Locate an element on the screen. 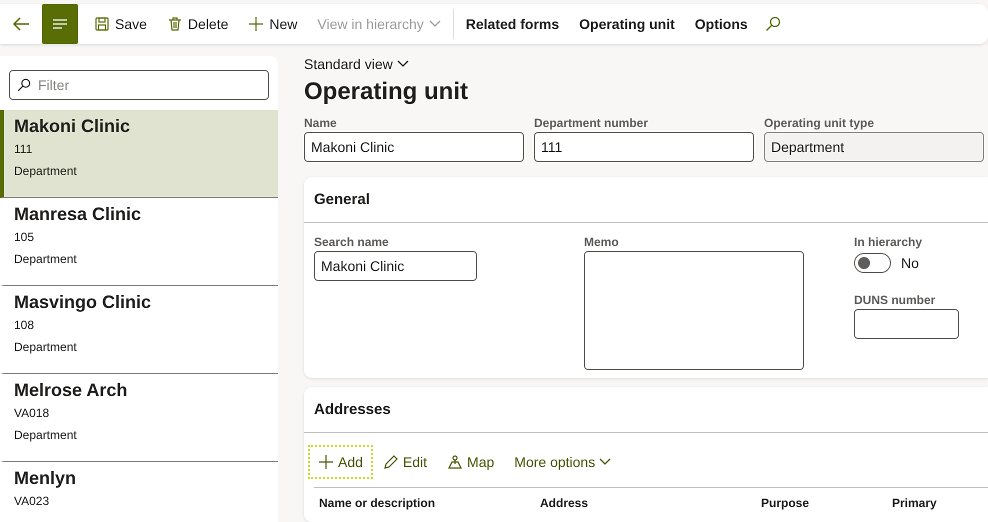  view-selector: Standard view is located at coordinates (356, 64).